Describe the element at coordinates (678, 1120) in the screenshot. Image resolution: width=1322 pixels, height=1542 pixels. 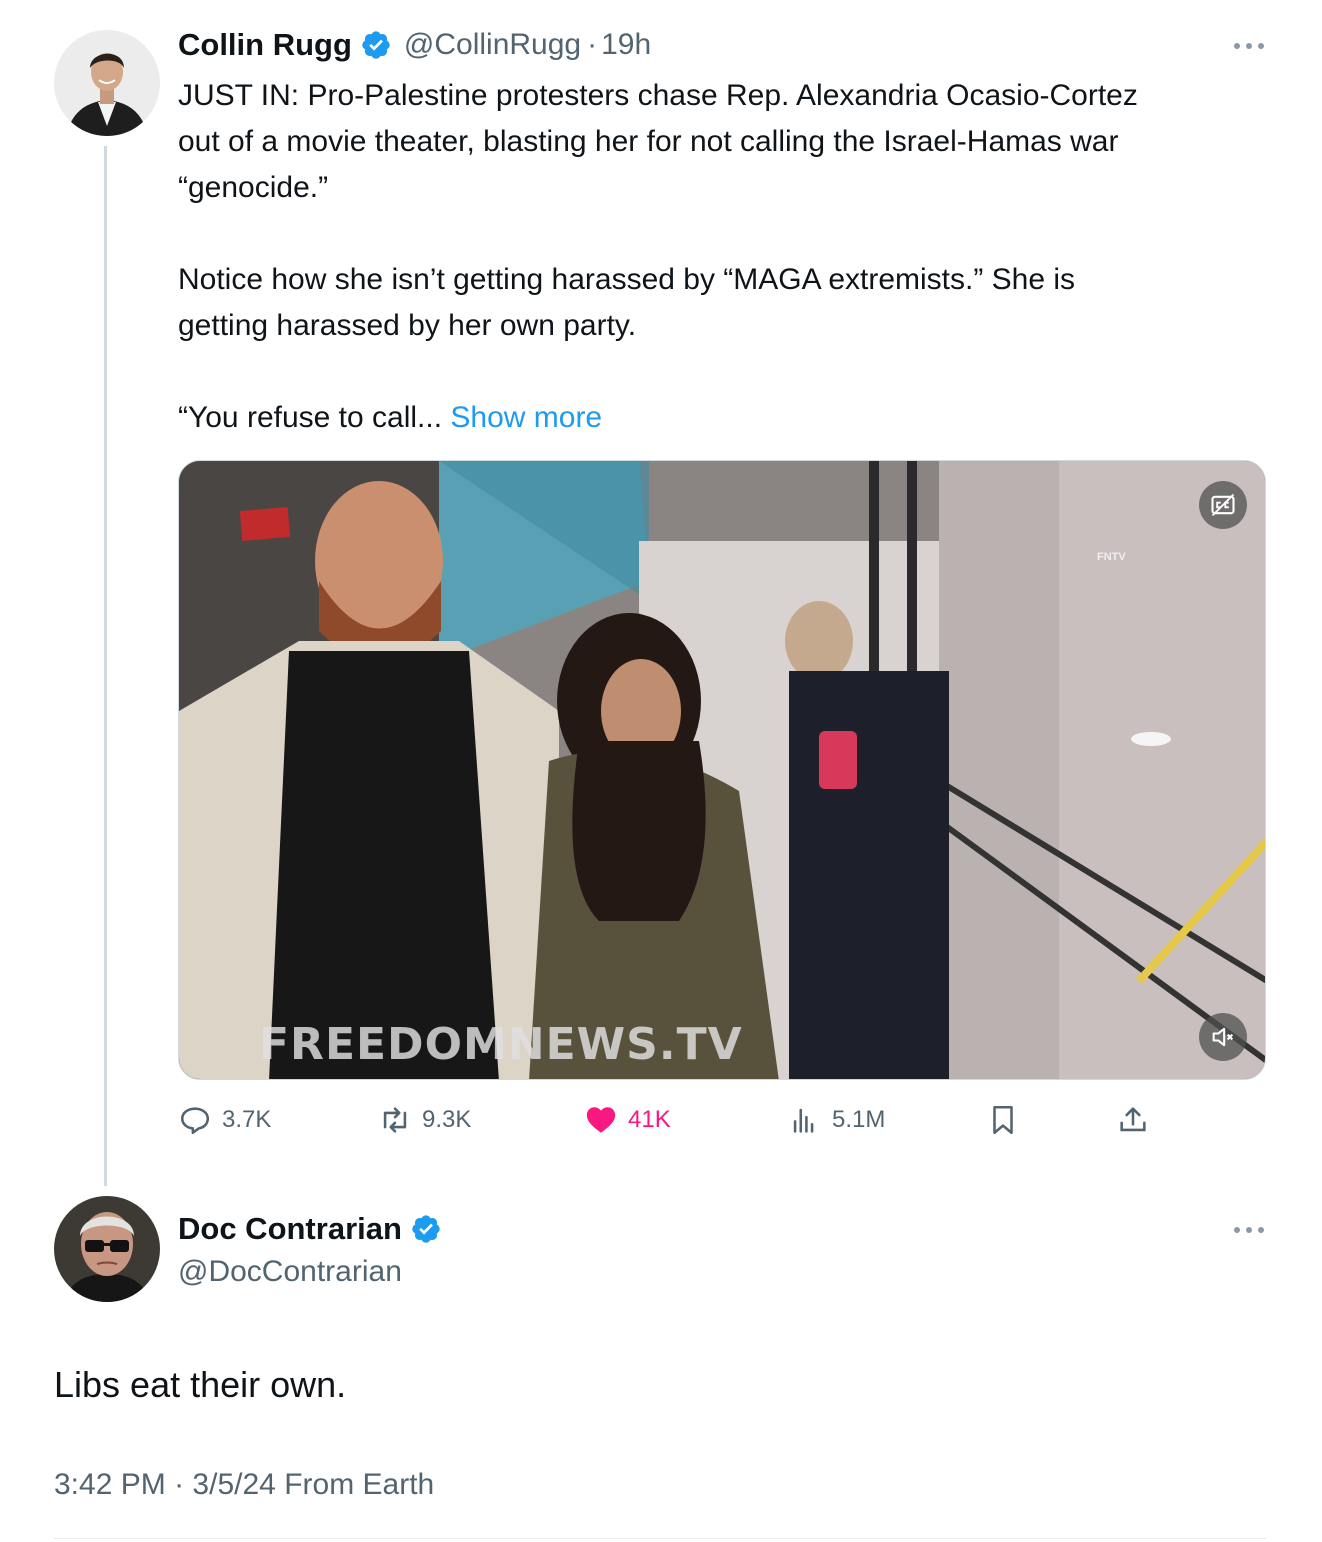
I see `tweet-actions: 3.7K 9.3K 41K 5.1M` at that location.